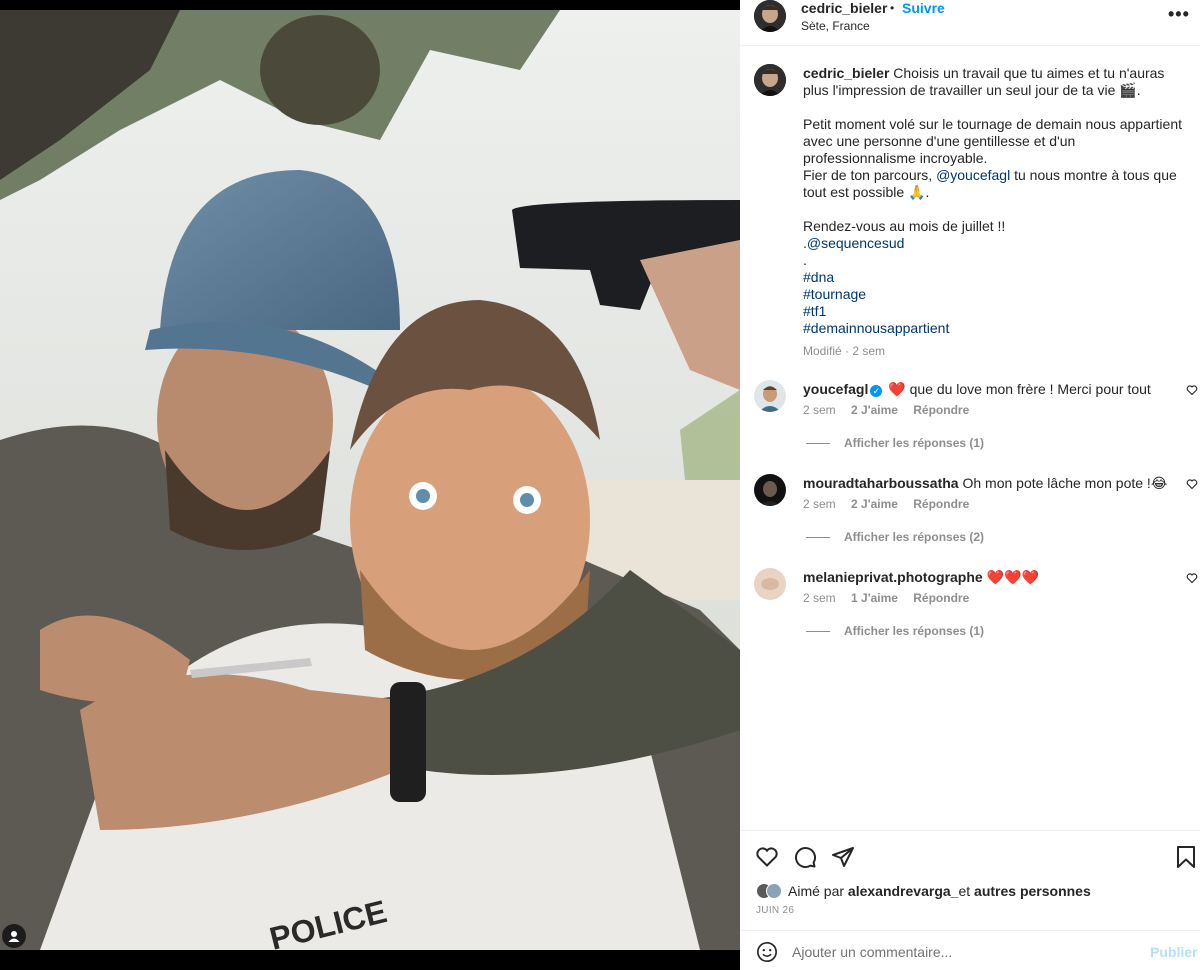 Image resolution: width=1200 pixels, height=970 pixels. I want to click on liker-avatar, so click(774, 891).